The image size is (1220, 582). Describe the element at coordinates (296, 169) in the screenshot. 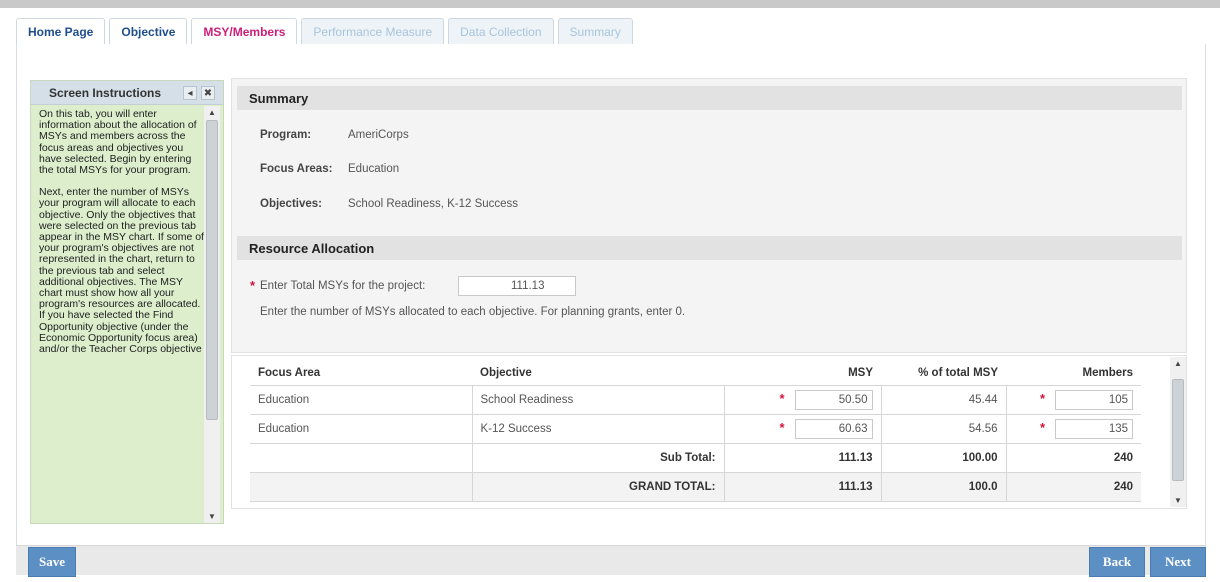

I see `focus-areas-label: Focus Areas:` at that location.